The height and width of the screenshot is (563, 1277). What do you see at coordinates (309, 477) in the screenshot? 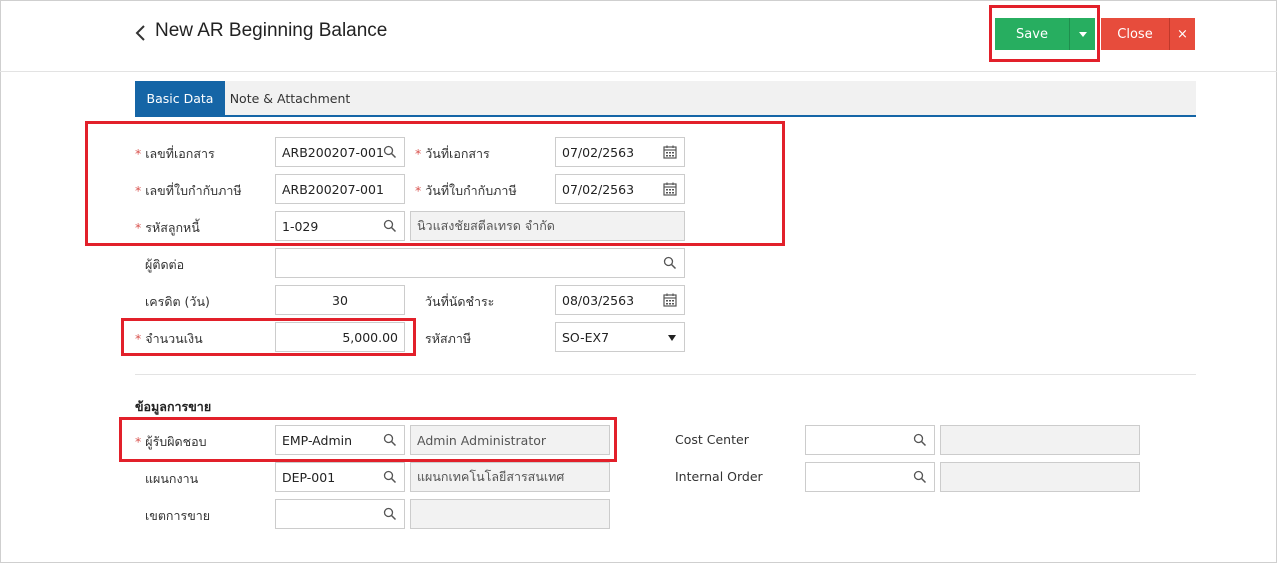
I see `department-value: DEP-001` at bounding box center [309, 477].